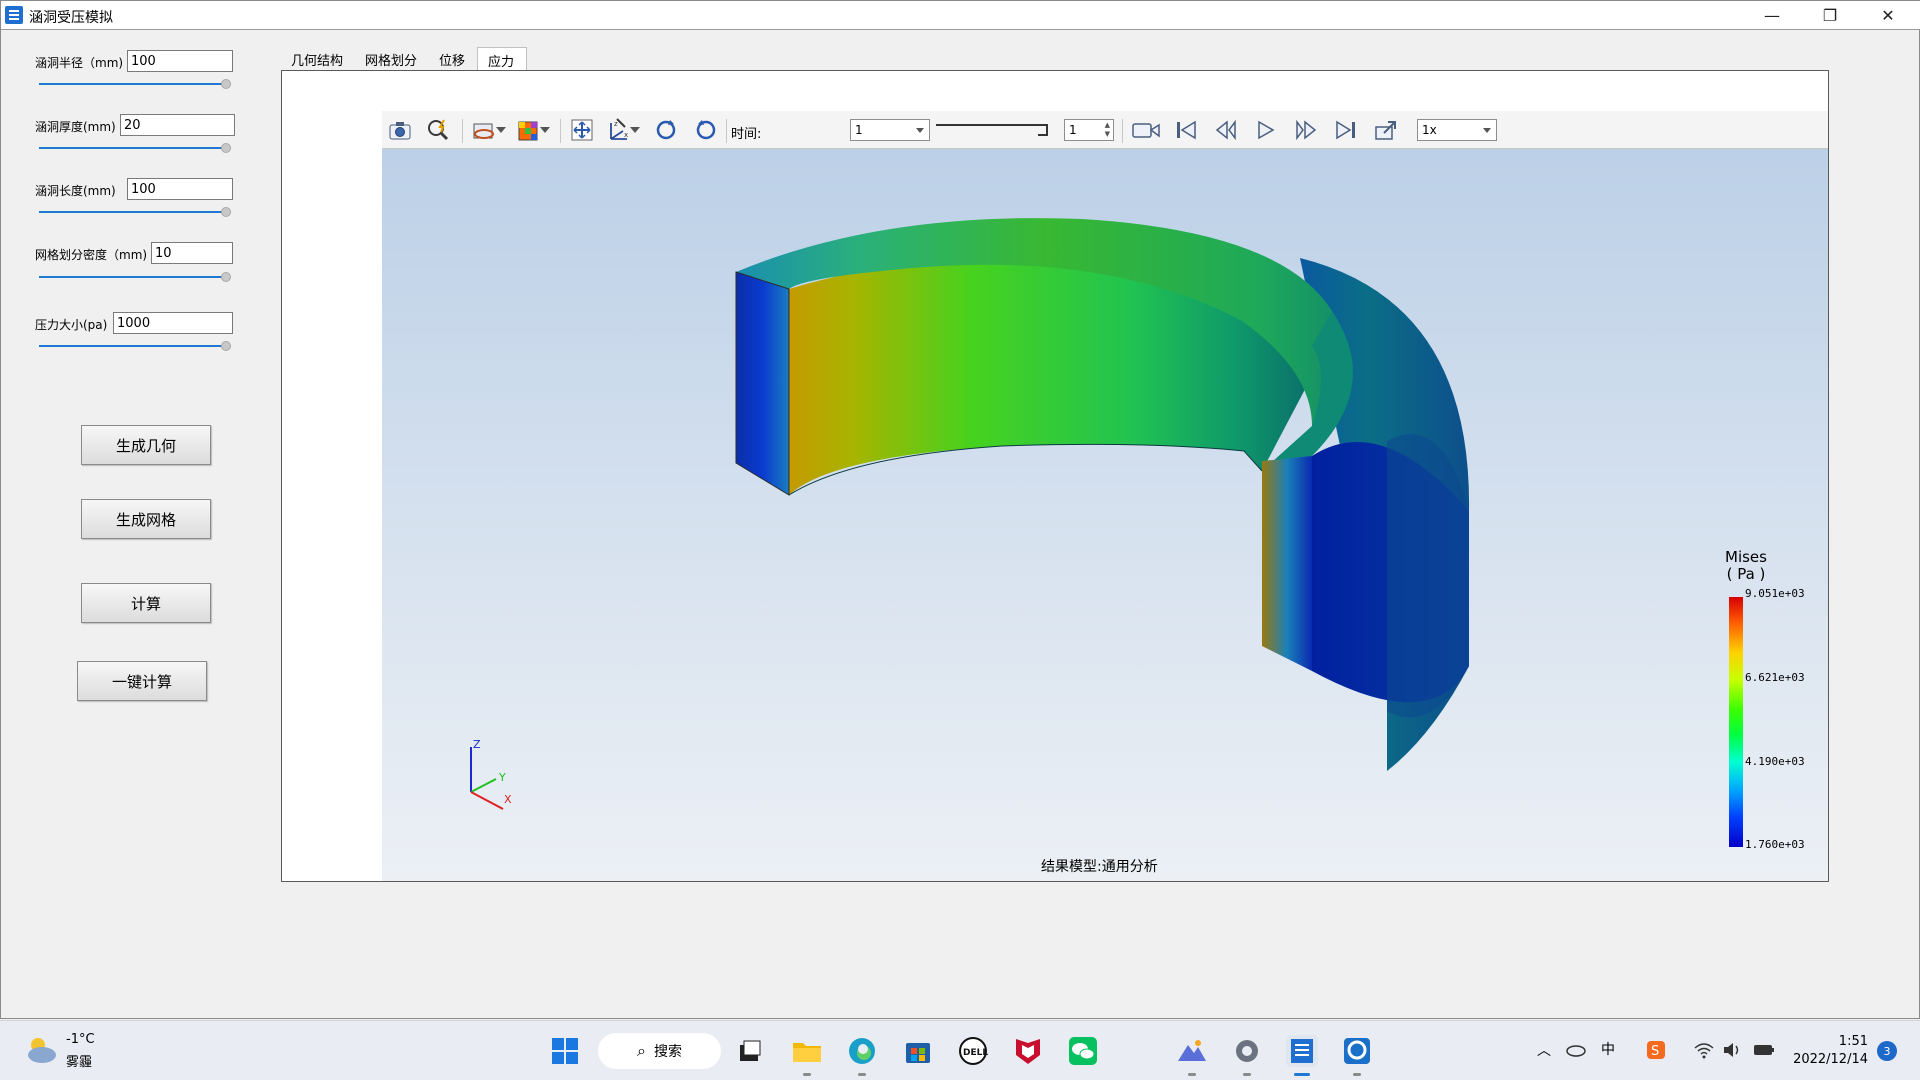  I want to click on last-frame-icon, so click(1346, 130).